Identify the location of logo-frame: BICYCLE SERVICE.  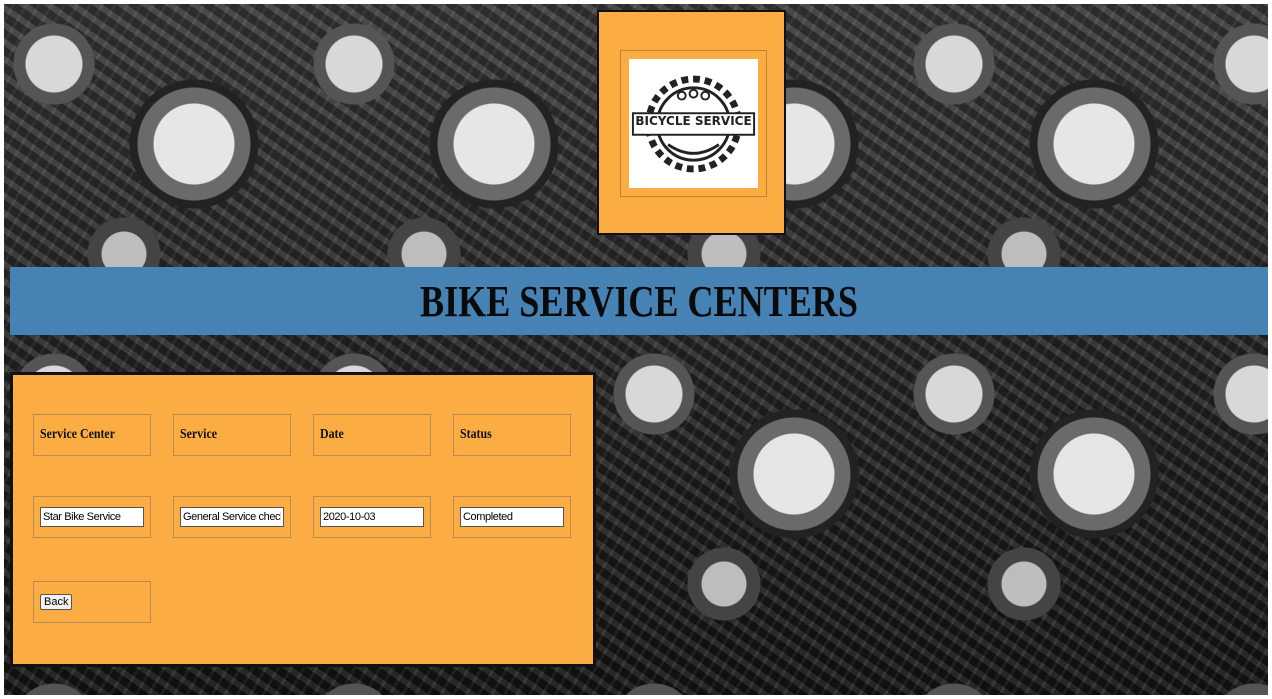
(693, 123).